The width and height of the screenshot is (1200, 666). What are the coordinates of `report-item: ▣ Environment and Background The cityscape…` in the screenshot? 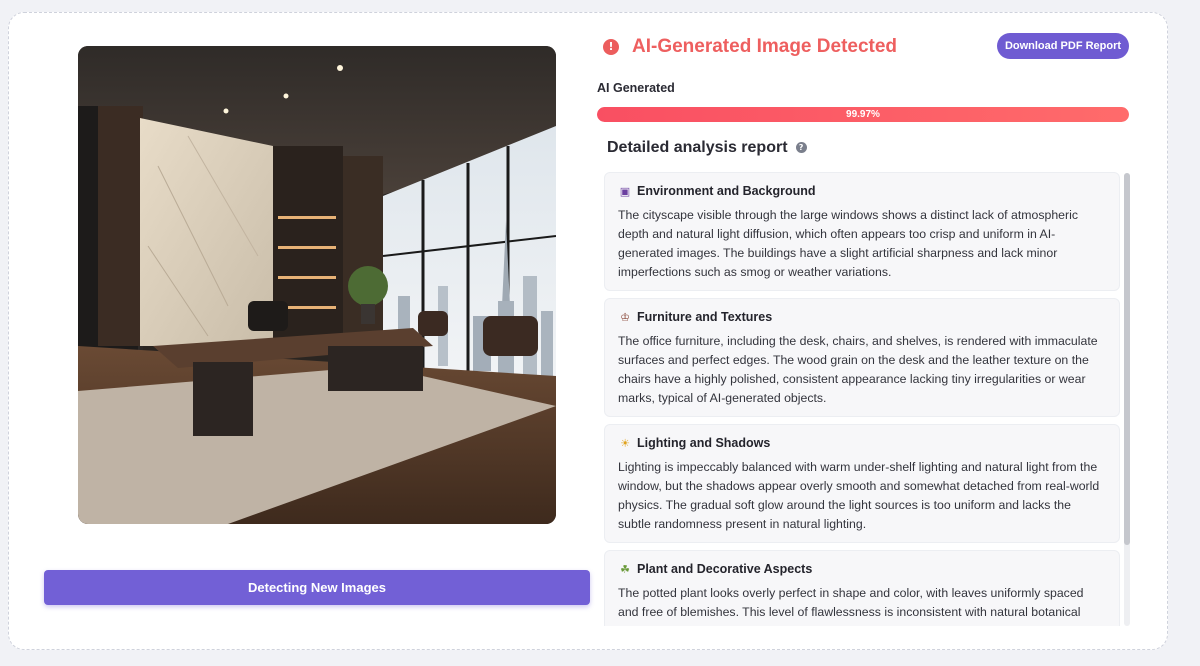 It's located at (862, 231).